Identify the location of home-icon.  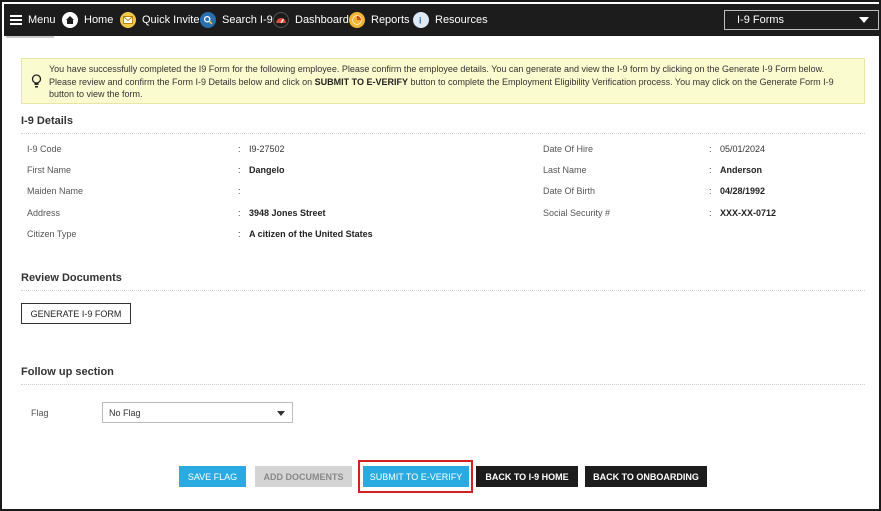
(70, 20).